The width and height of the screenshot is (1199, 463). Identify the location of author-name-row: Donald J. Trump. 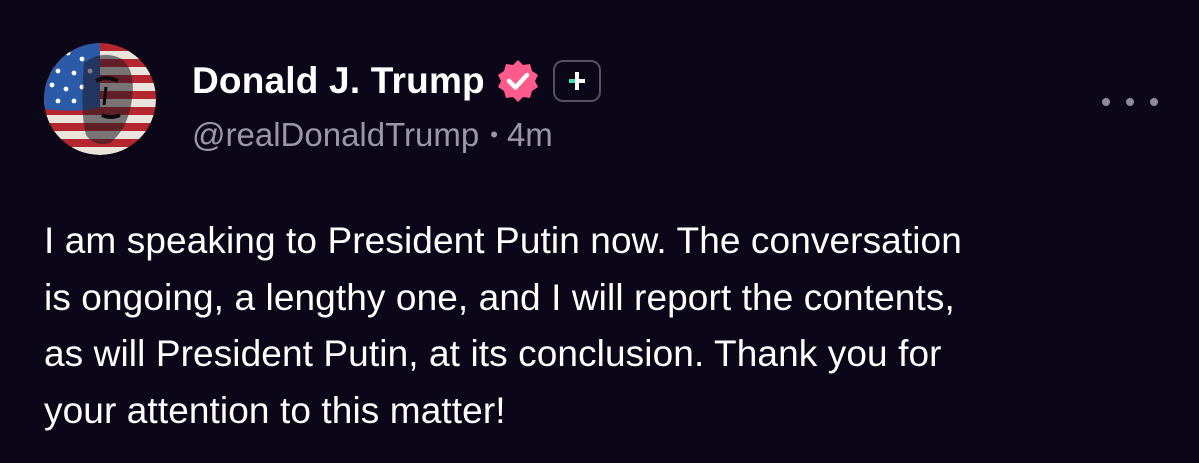
(396, 81).